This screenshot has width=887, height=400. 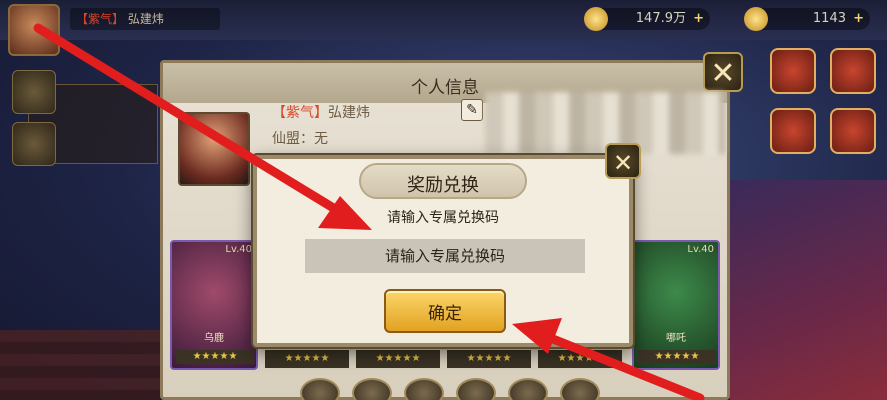 What do you see at coordinates (723, 72) in the screenshot?
I see `panel-close-icon: ✕` at bounding box center [723, 72].